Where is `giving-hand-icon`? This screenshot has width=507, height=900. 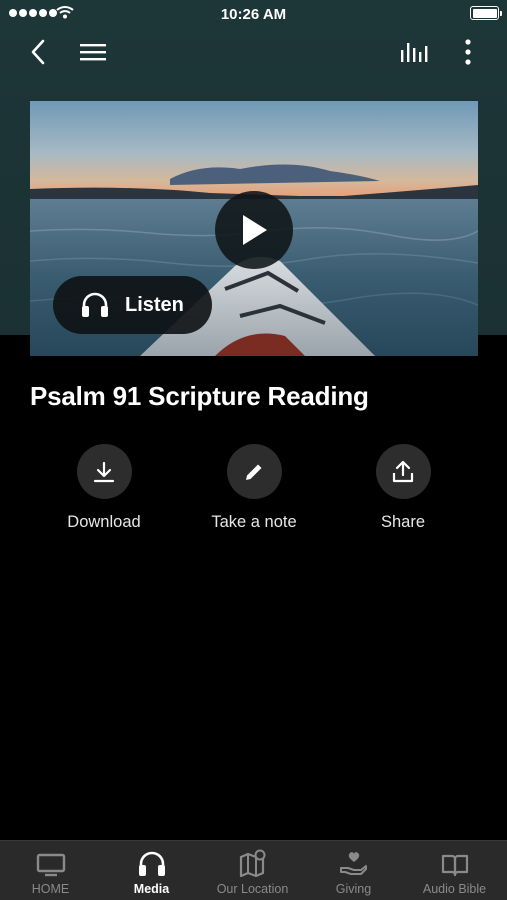 giving-hand-icon is located at coordinates (353, 863).